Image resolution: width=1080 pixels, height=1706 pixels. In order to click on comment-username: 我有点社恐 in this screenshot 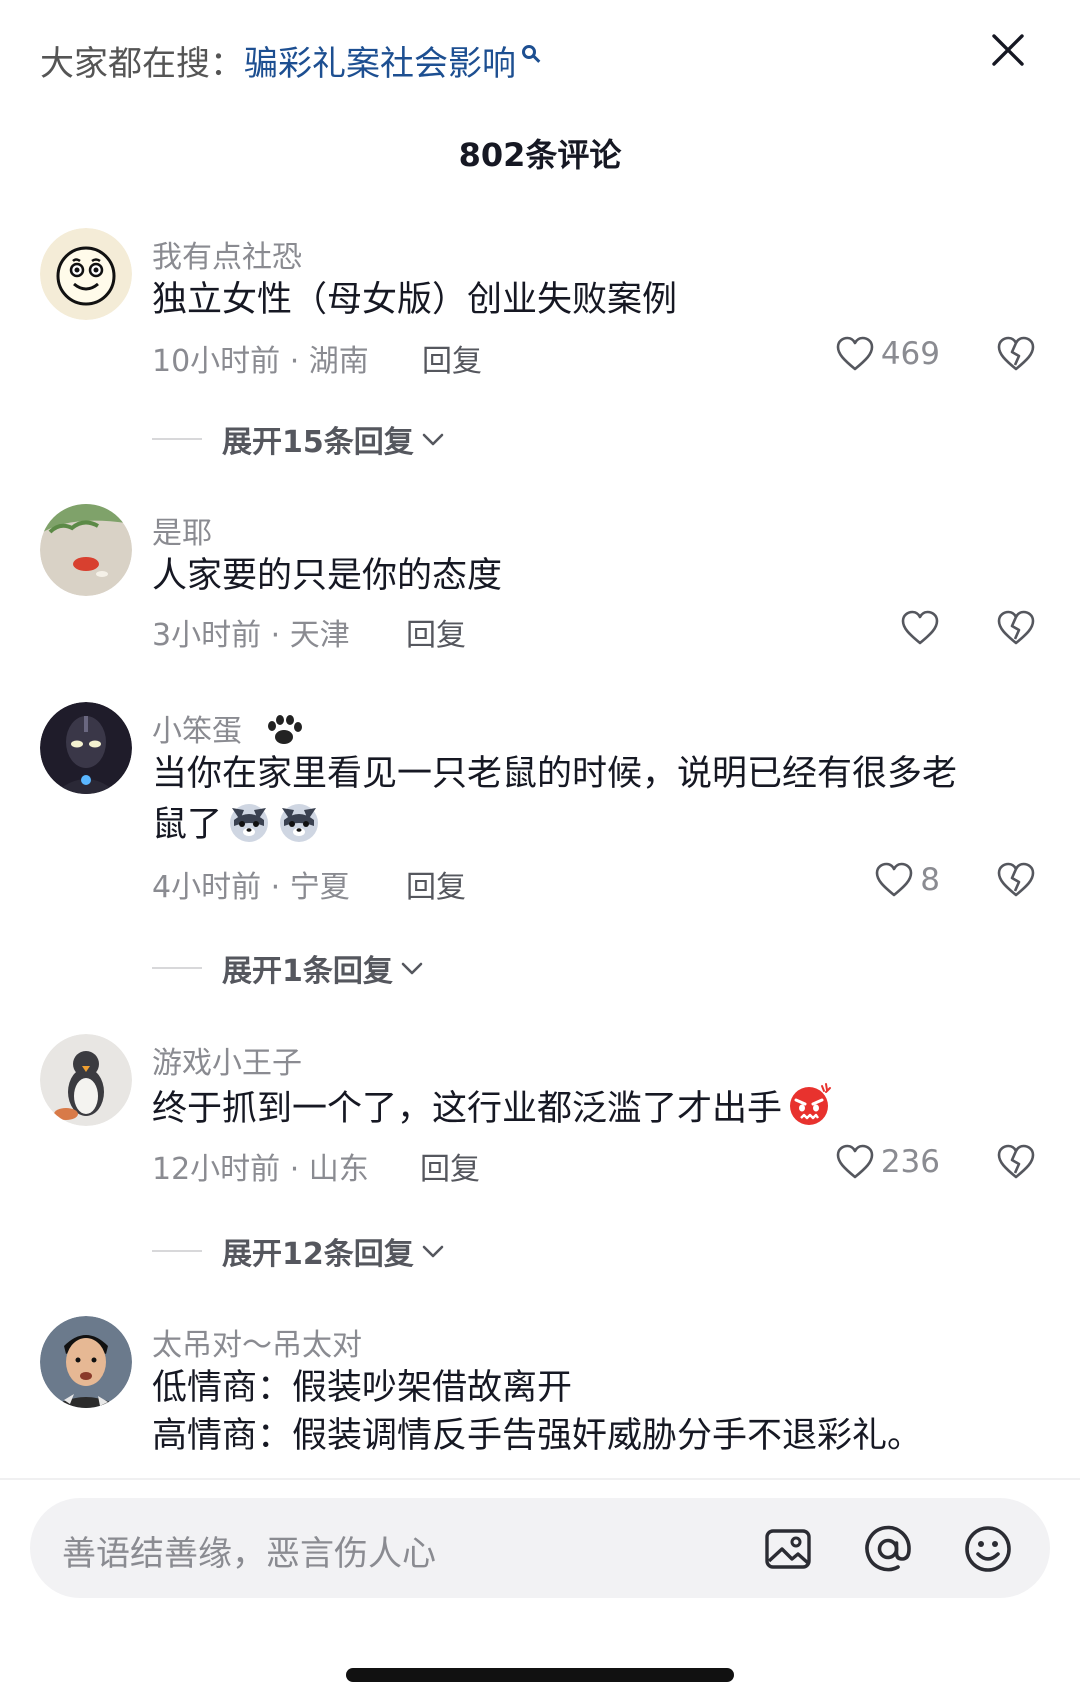, I will do `click(227, 254)`.